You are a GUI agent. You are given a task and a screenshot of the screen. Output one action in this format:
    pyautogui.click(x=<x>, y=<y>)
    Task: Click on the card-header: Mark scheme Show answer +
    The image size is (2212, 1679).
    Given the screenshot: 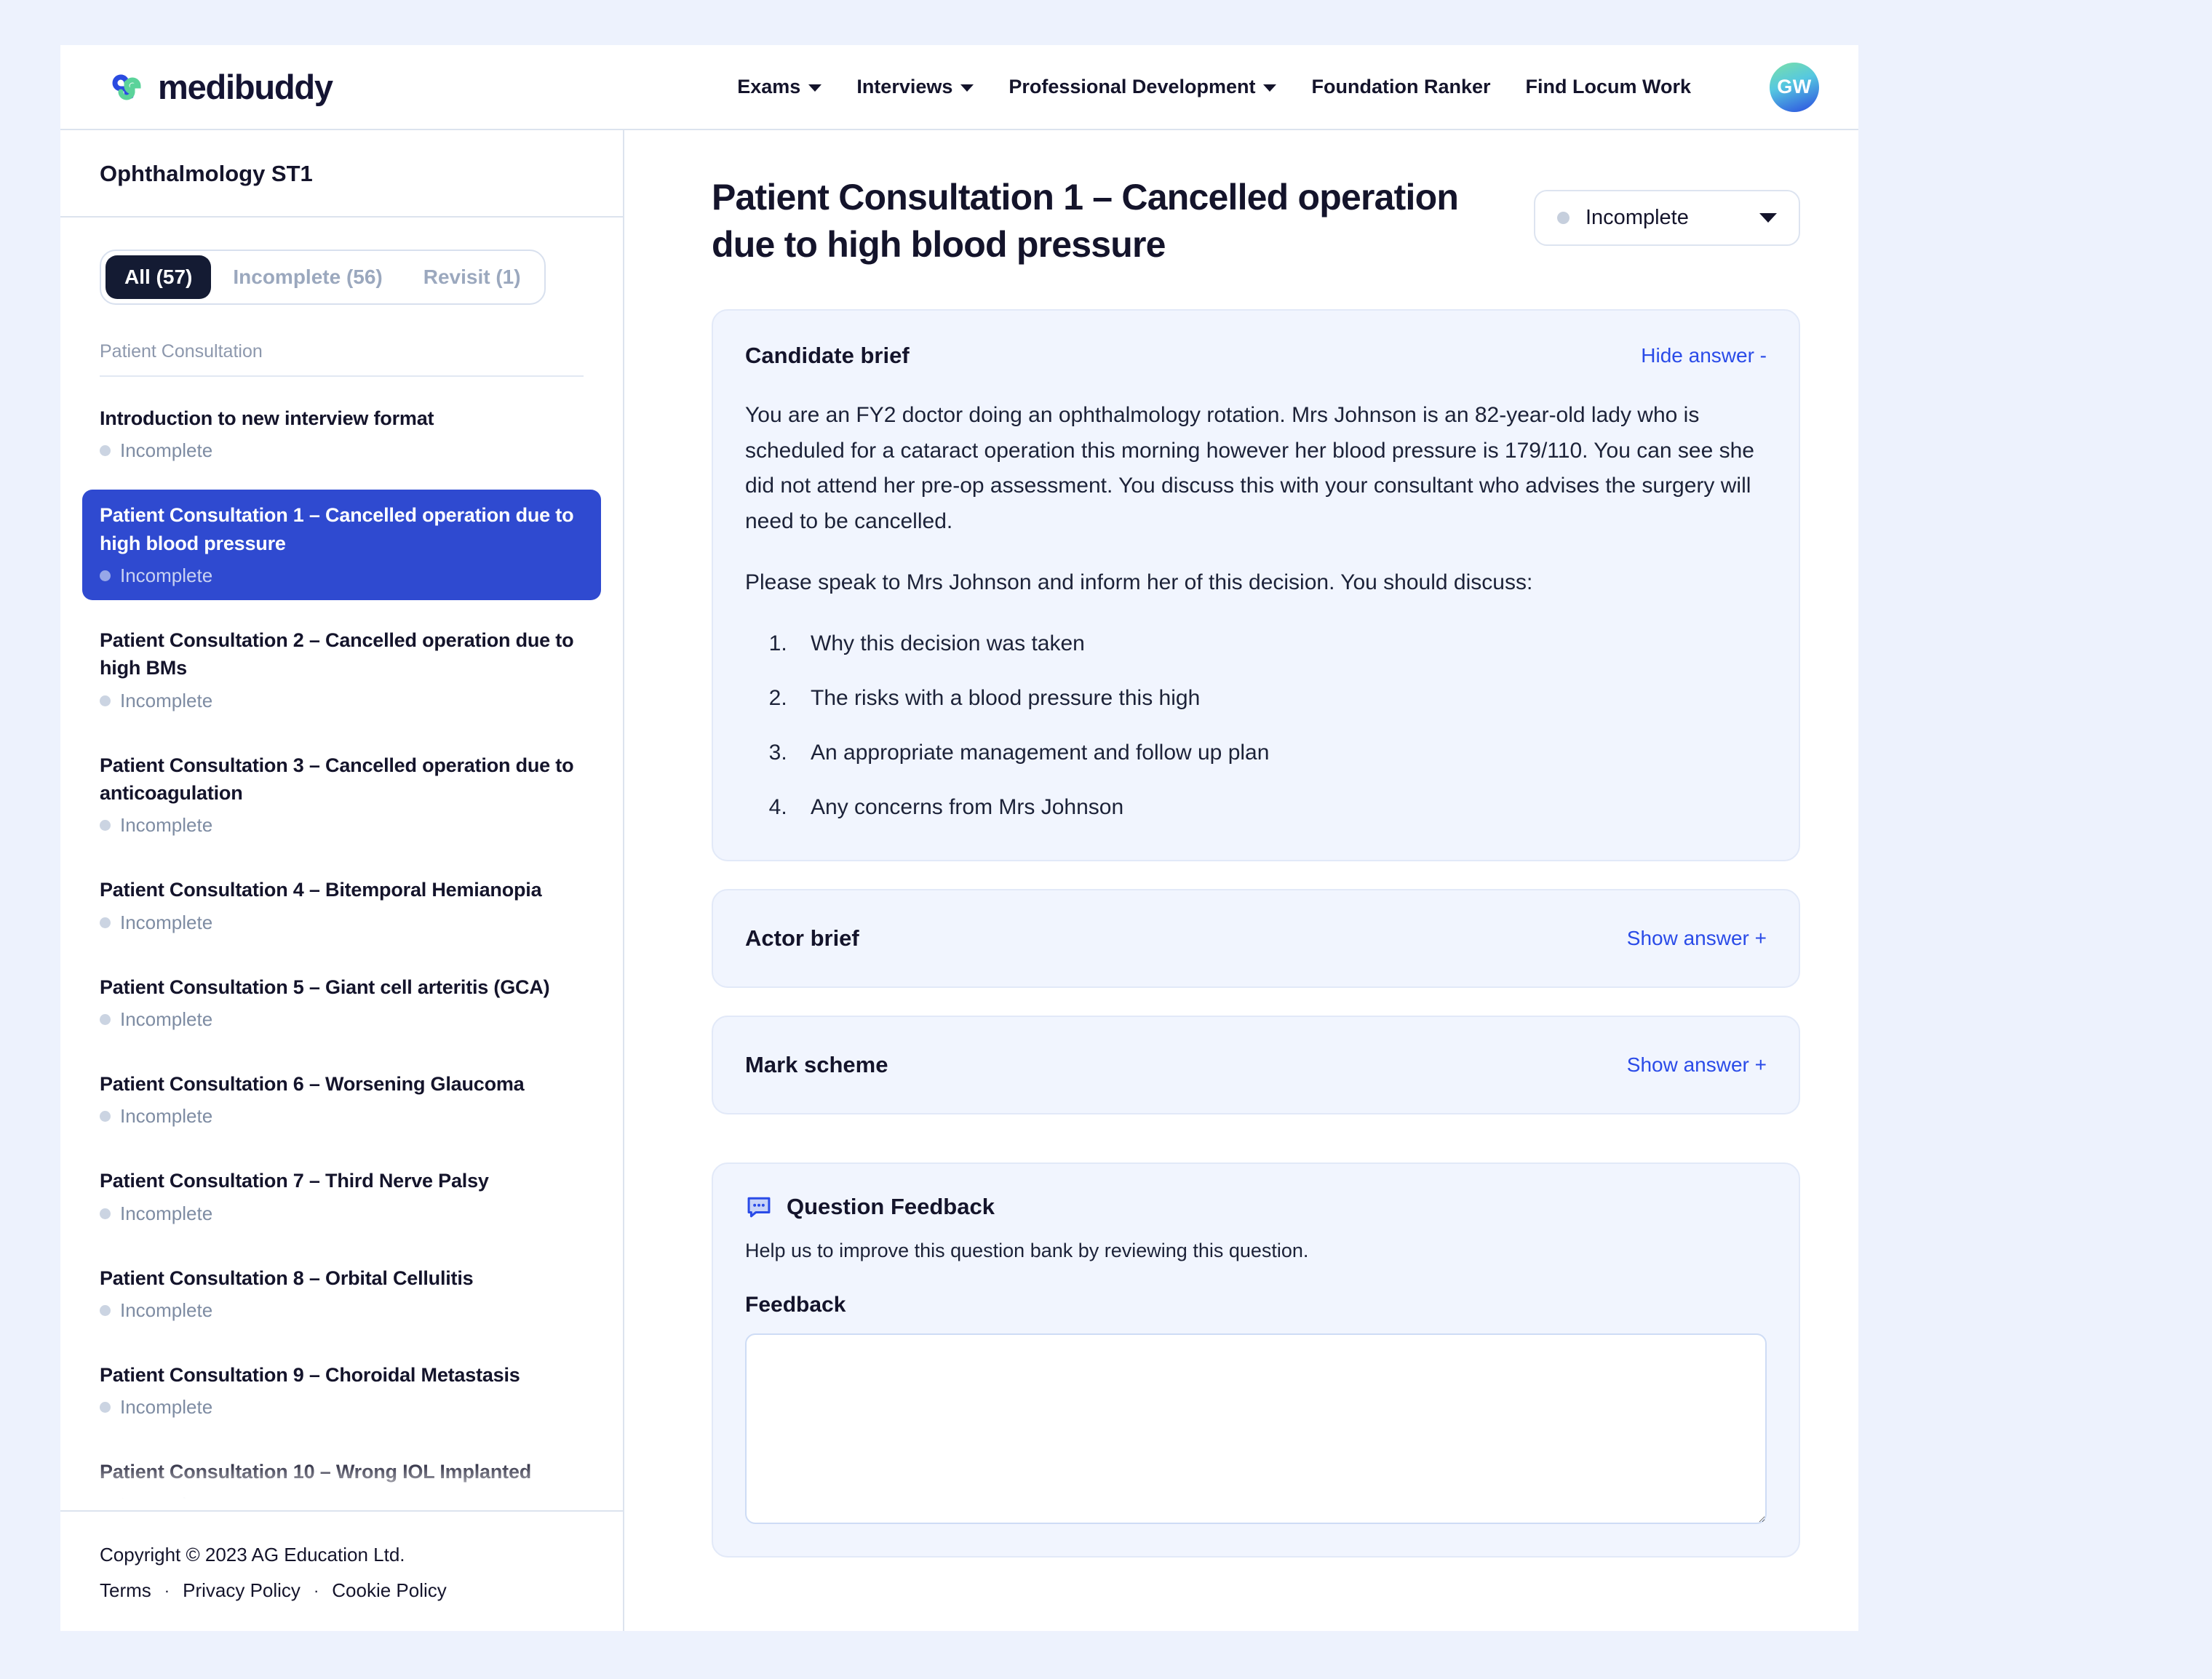 What is the action you would take?
    pyautogui.click(x=1256, y=1065)
    